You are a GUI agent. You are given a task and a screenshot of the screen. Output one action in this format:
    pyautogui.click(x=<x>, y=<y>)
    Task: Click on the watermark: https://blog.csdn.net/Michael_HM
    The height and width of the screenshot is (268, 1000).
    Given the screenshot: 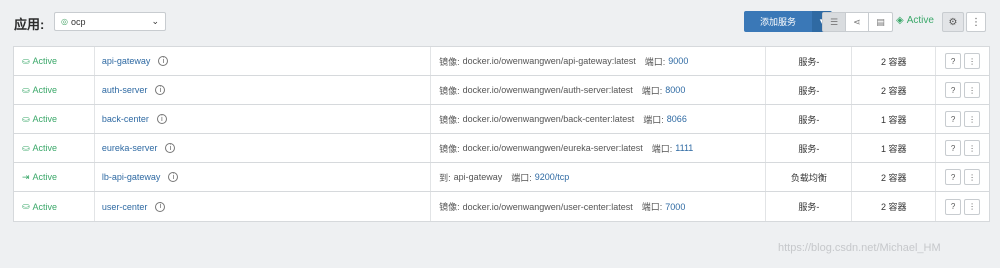 What is the action you would take?
    pyautogui.click(x=859, y=248)
    